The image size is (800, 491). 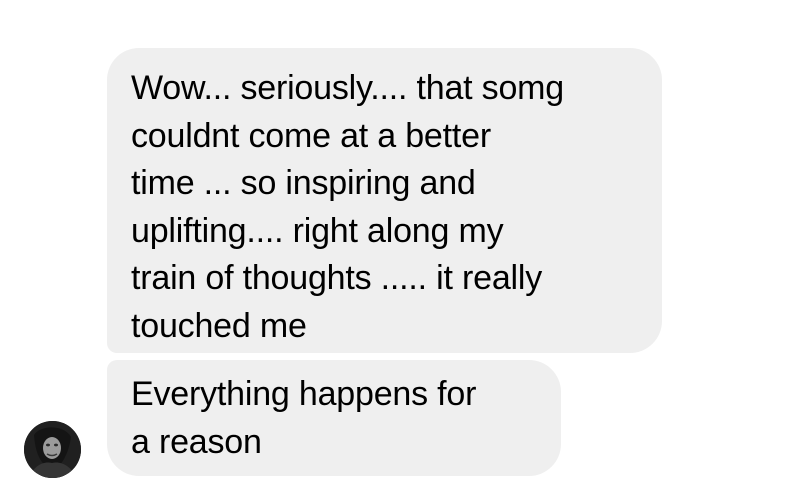 I want to click on profile-photo-icon, so click(x=52, y=449).